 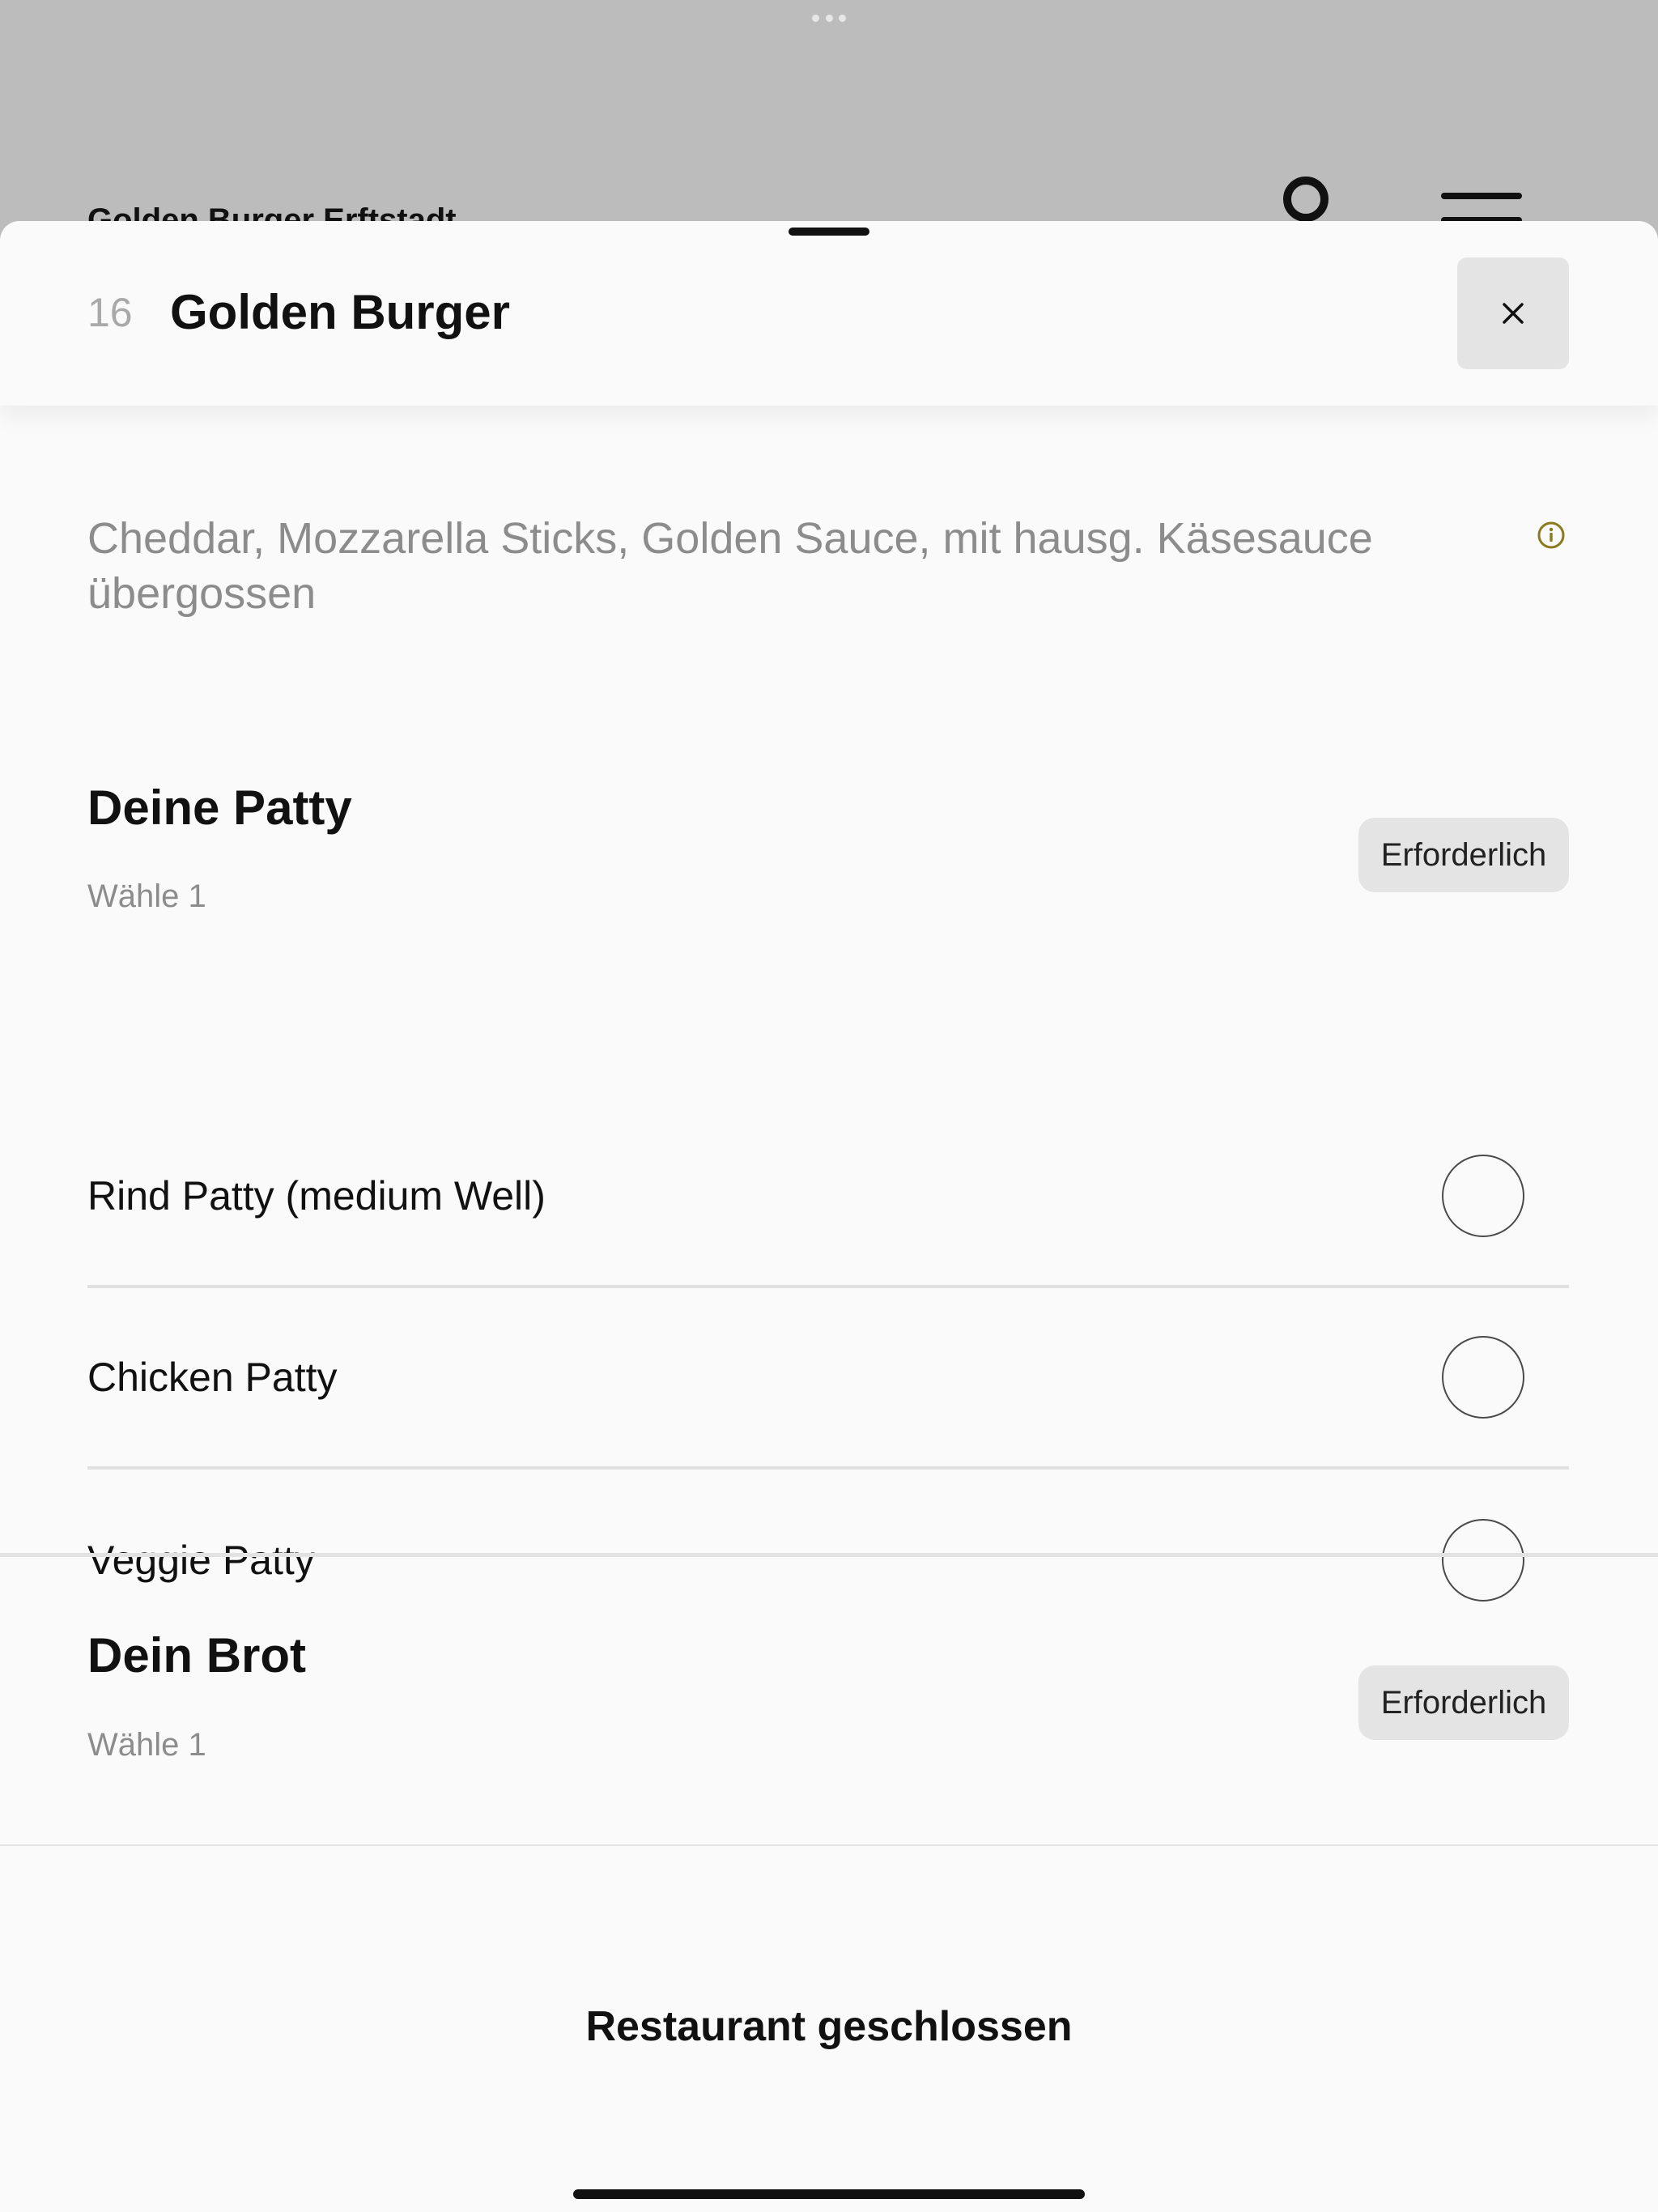 I want to click on option-label: Rind Patty (medium Well), so click(x=316, y=1196).